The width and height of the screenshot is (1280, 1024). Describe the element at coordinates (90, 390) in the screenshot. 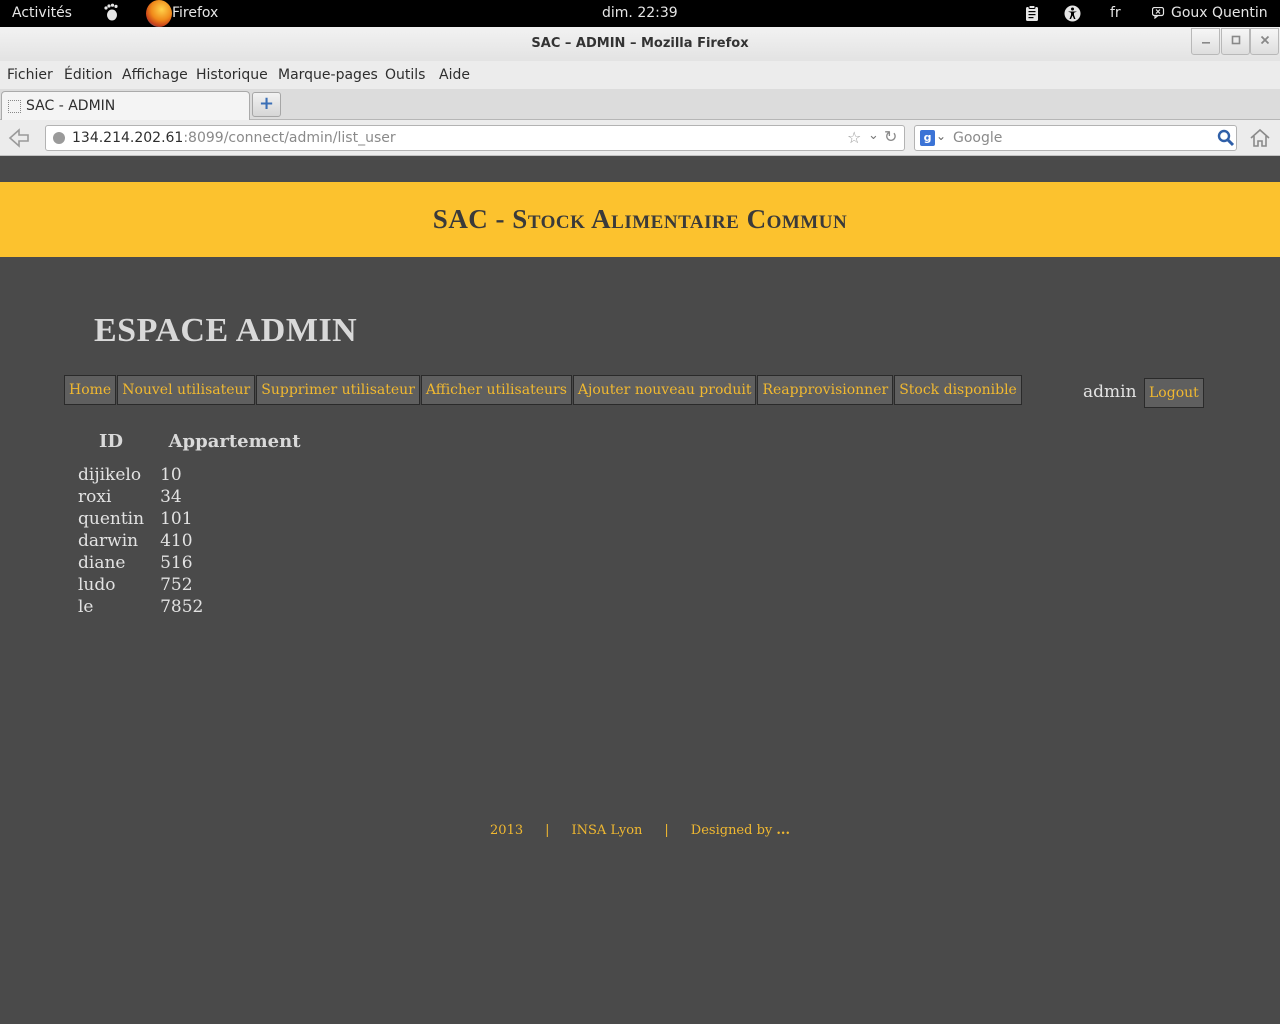

I see `nav-home: Home` at that location.